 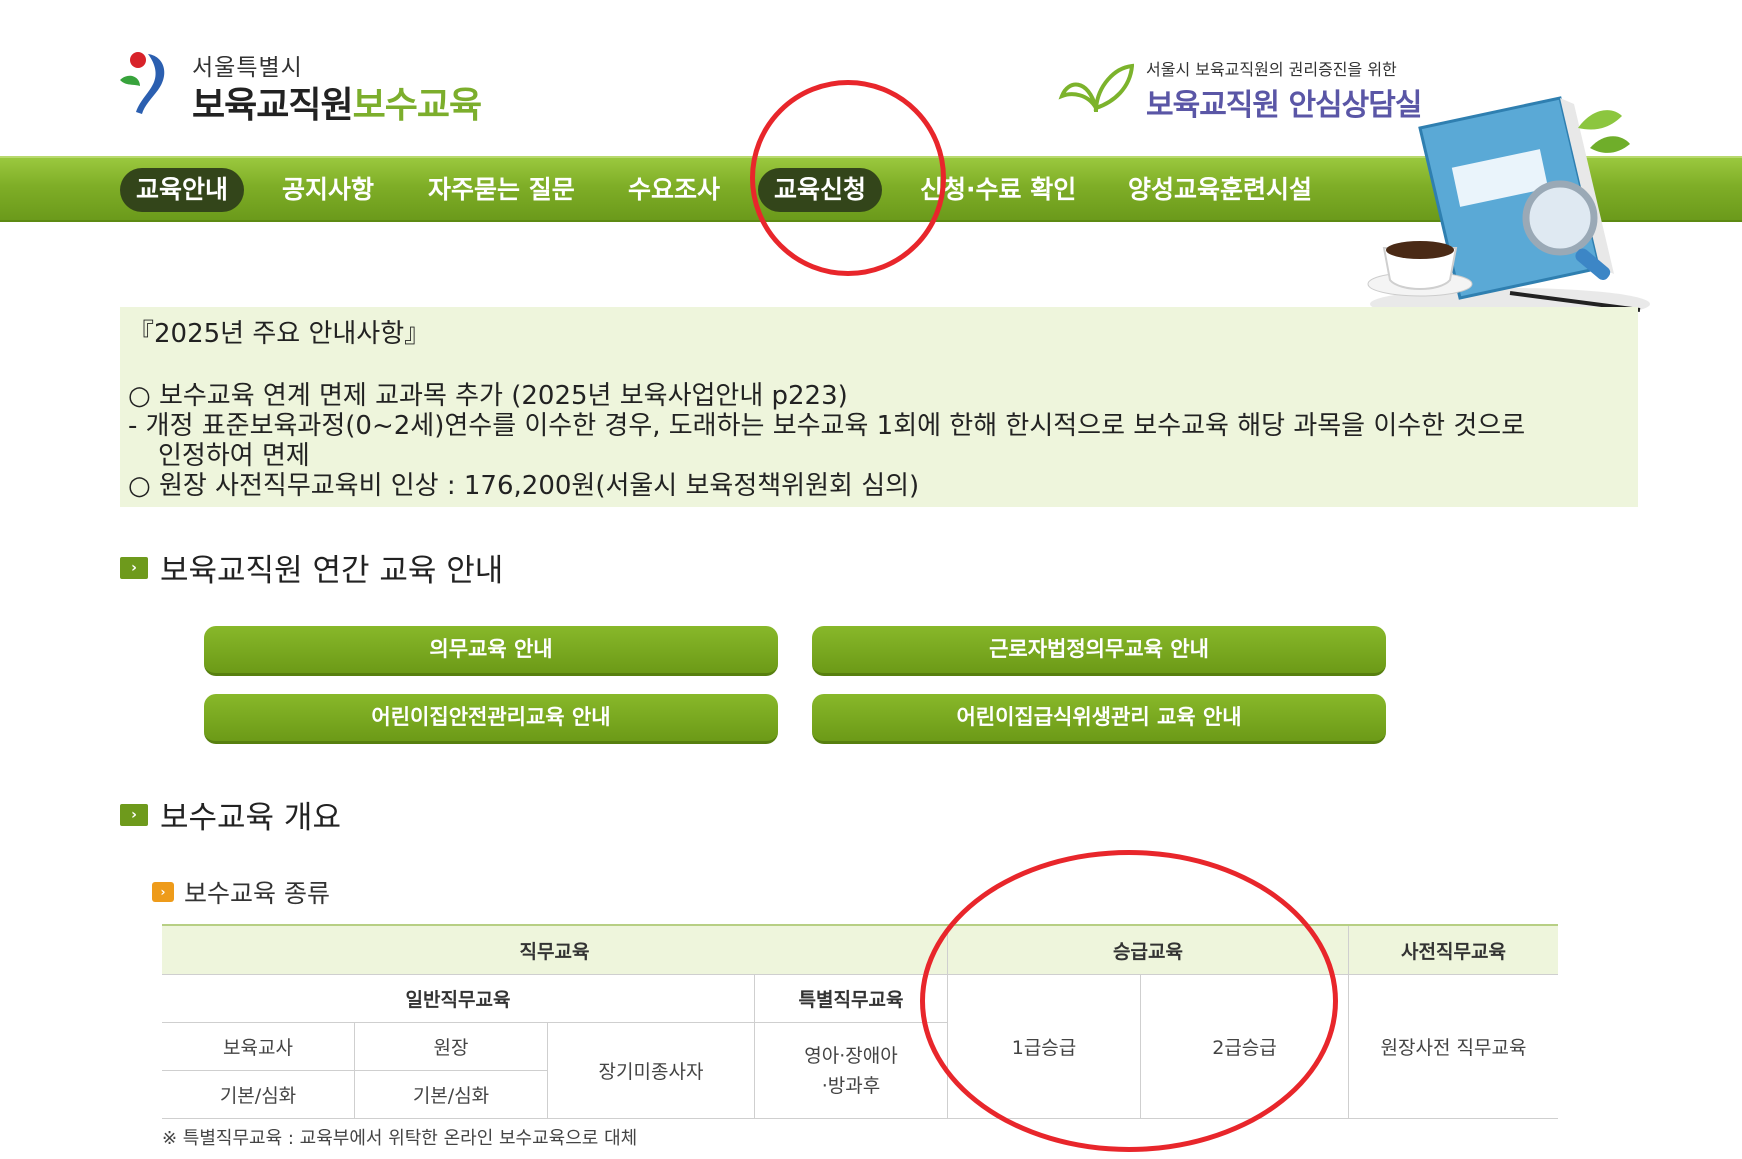 What do you see at coordinates (182, 190) in the screenshot?
I see `nav-item-education-guide: 교육안내` at bounding box center [182, 190].